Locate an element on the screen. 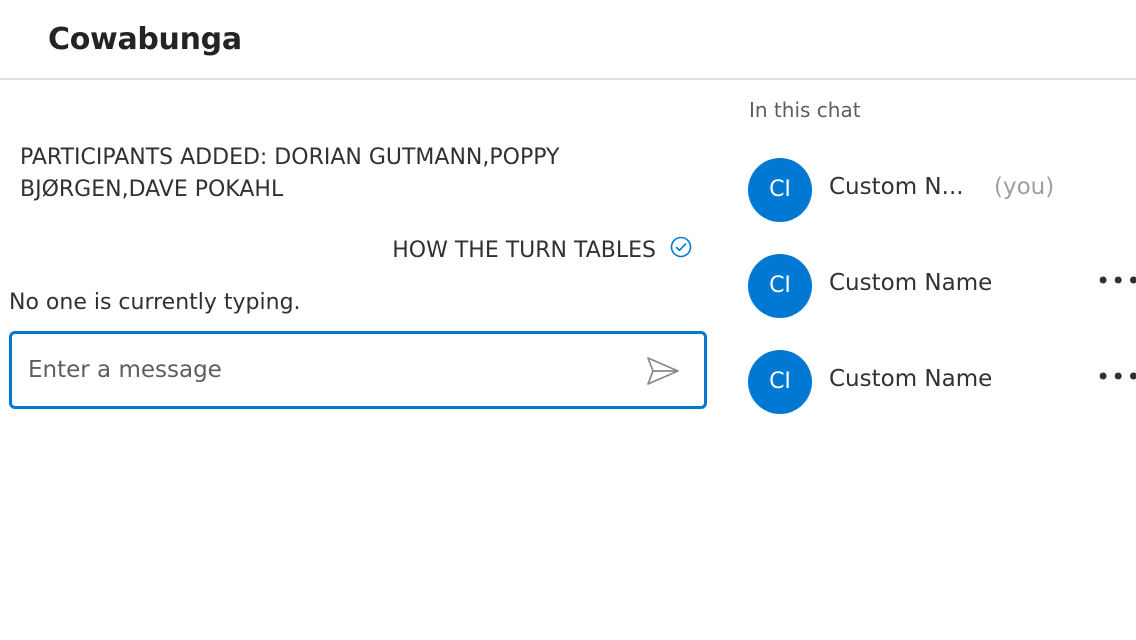  my-message: HOW THE TURN TABLES is located at coordinates (542, 249).